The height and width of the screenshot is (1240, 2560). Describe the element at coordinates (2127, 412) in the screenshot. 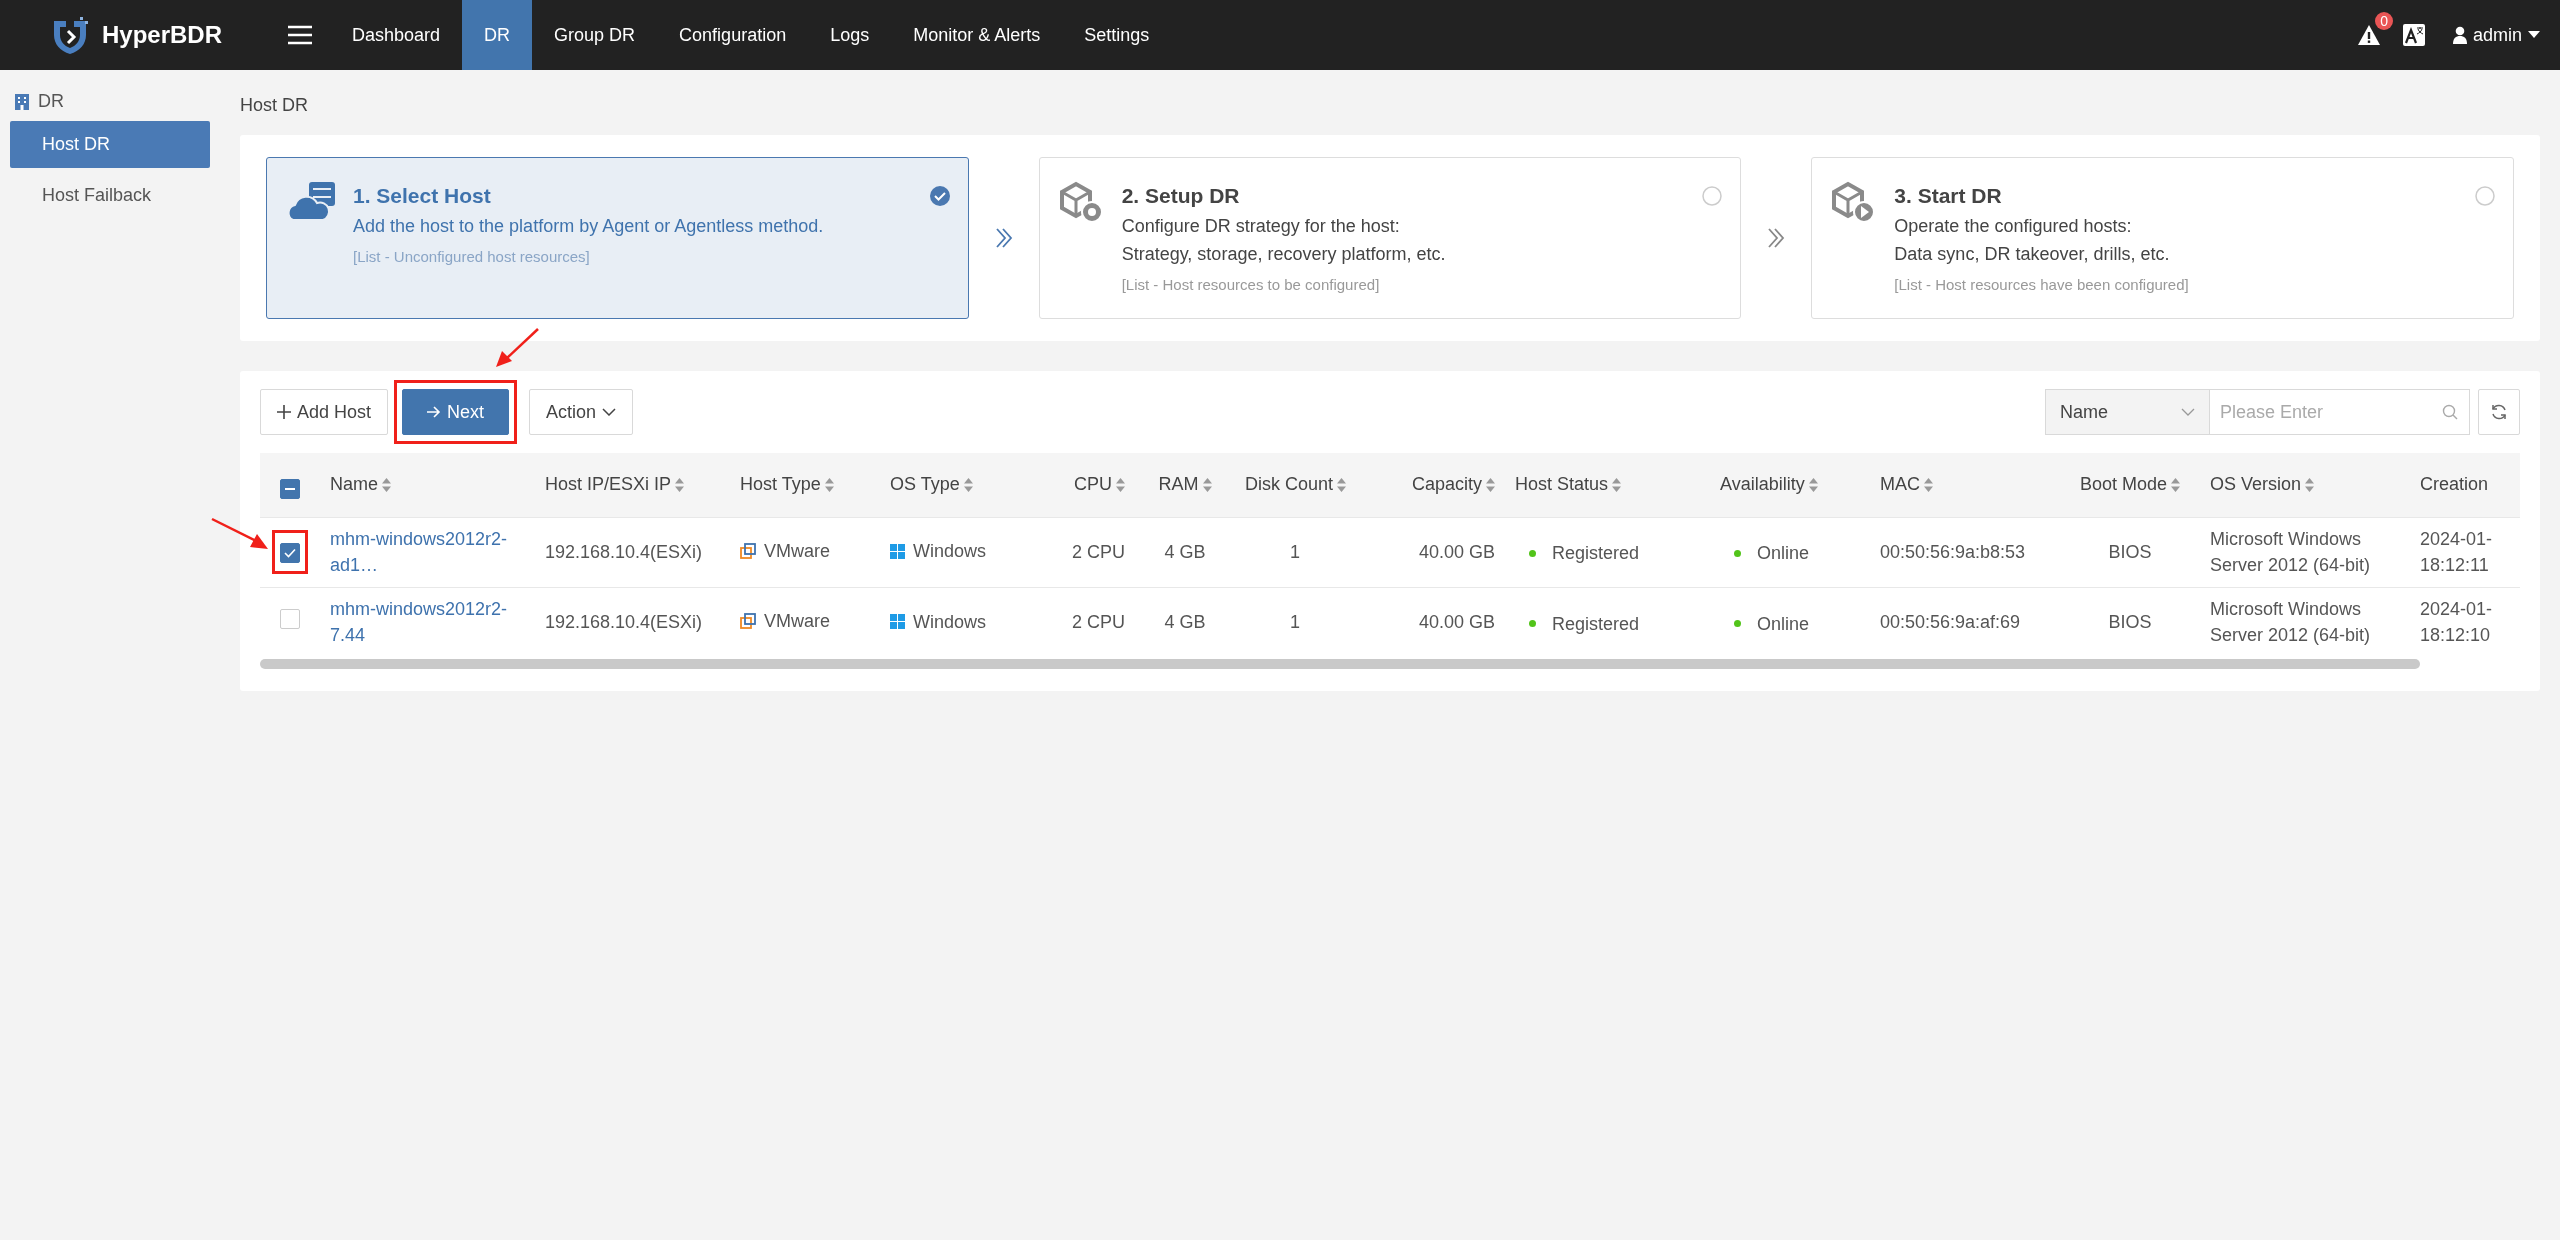

I see `field-select: Name` at that location.